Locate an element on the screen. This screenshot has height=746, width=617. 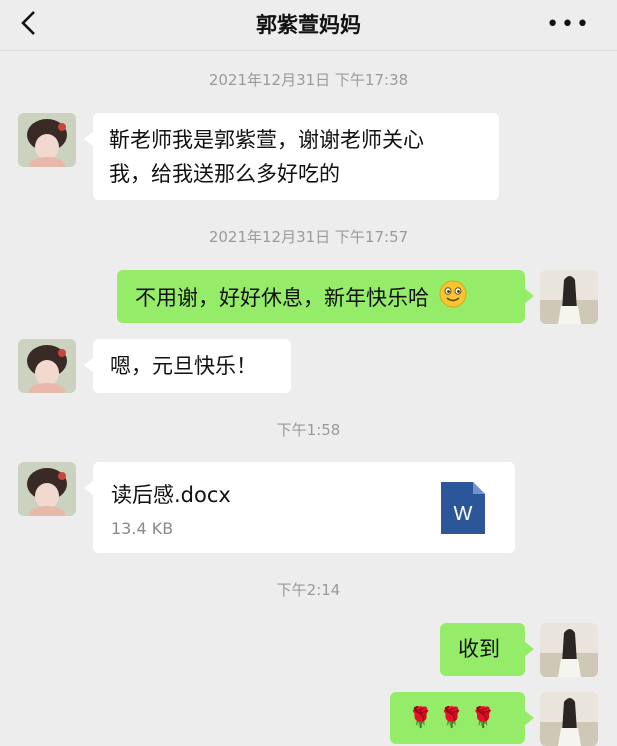
incoming-message: 靳老师我是郭紫萱，谢谢老师关心 我，给我送那么多好吃的 is located at coordinates (291, 156).